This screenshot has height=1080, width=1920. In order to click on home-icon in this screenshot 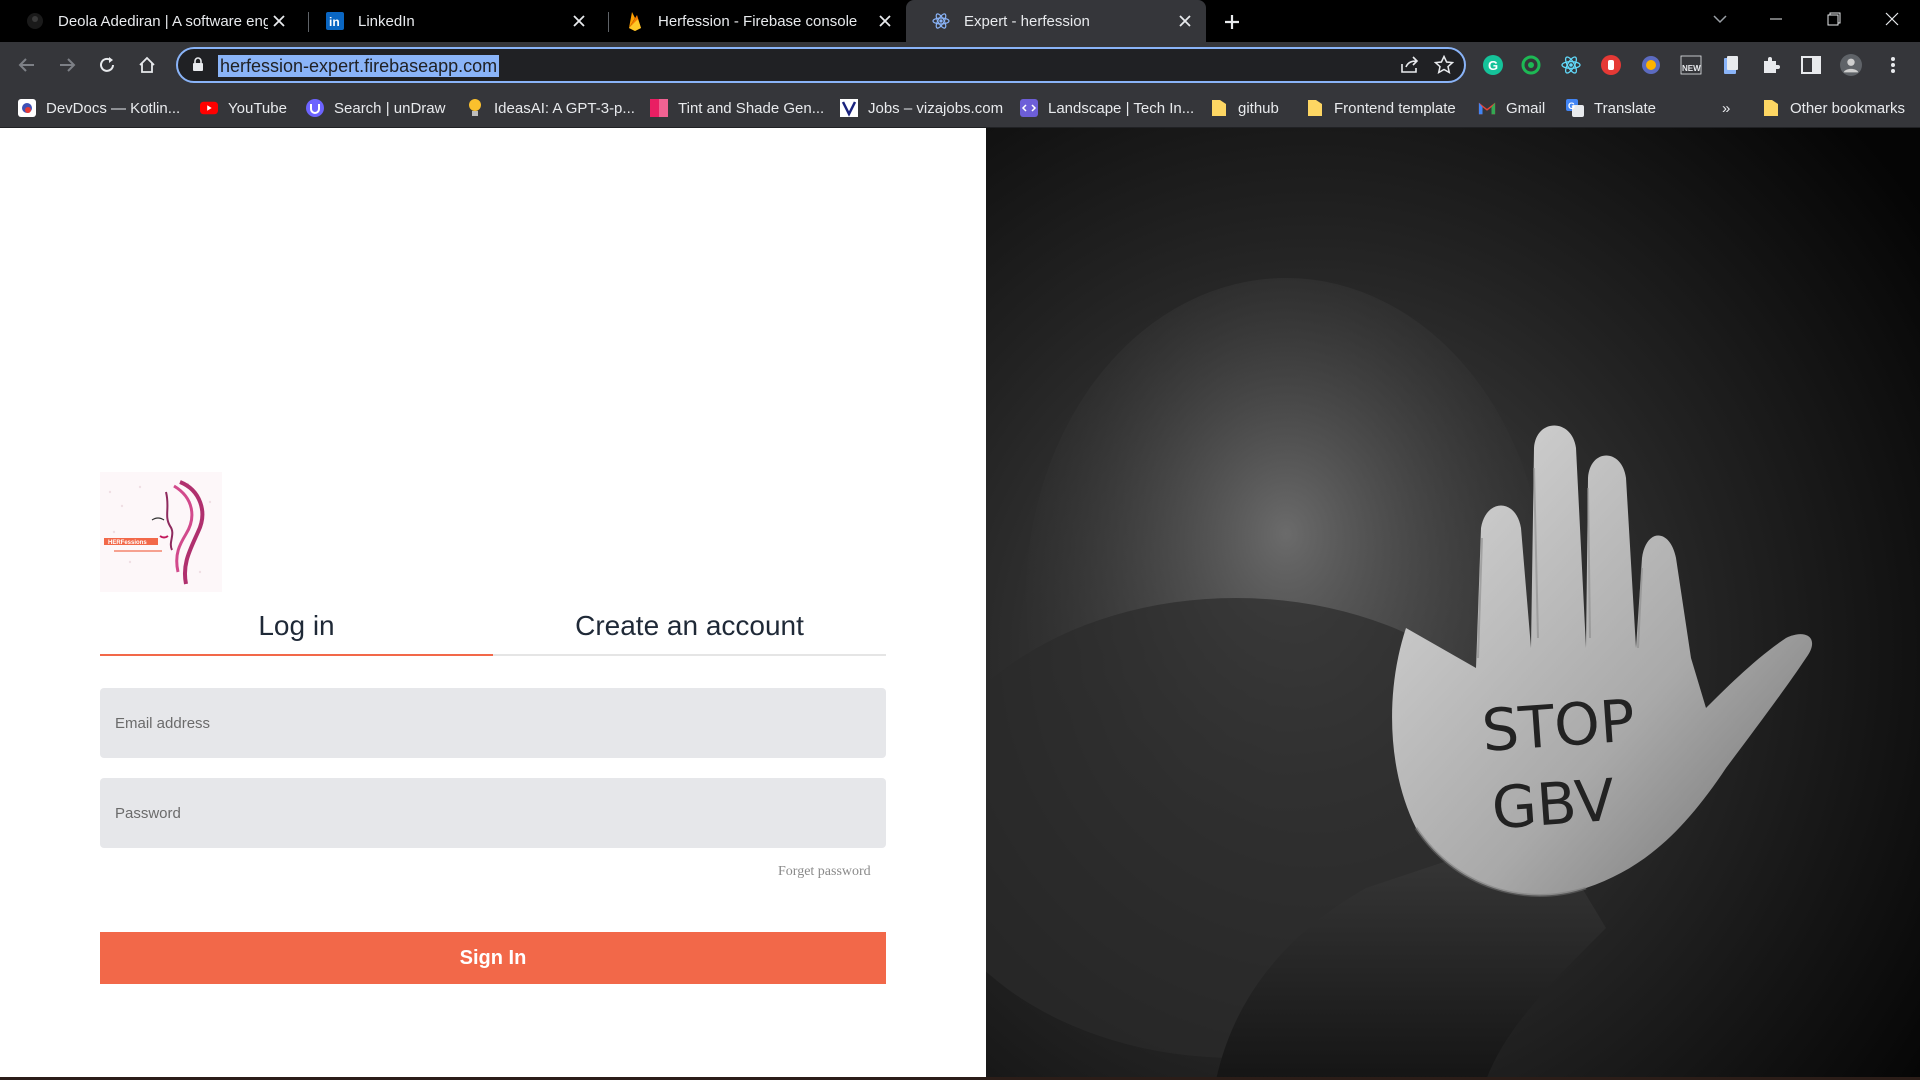, I will do `click(147, 65)`.